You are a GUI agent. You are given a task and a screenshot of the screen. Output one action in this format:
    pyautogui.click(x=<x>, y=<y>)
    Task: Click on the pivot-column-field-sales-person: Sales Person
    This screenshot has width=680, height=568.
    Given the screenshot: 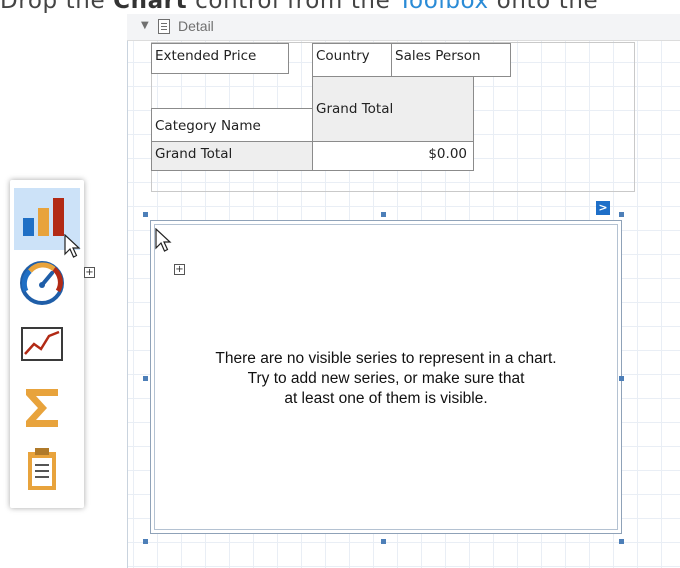 What is the action you would take?
    pyautogui.click(x=451, y=60)
    